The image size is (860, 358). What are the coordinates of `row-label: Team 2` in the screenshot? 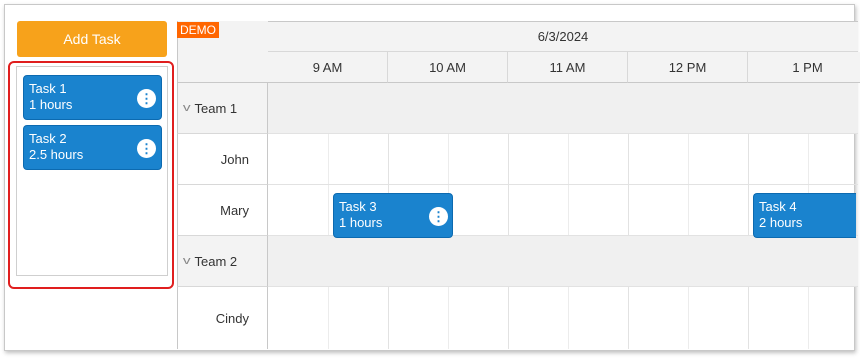 It's located at (216, 261).